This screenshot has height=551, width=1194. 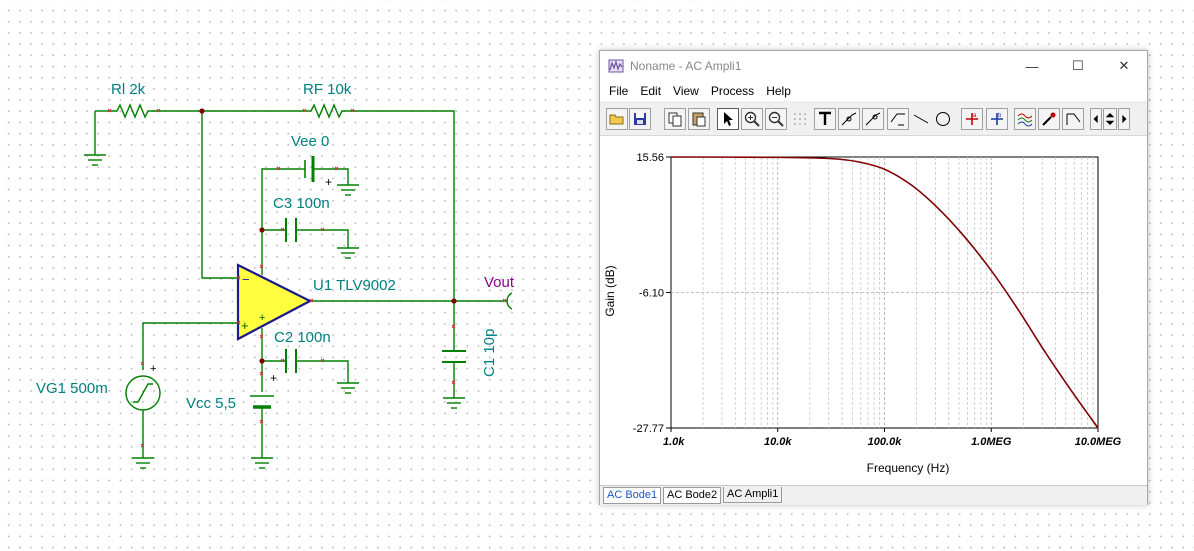 What do you see at coordinates (898, 119) in the screenshot?
I see `line-draw-icon` at bounding box center [898, 119].